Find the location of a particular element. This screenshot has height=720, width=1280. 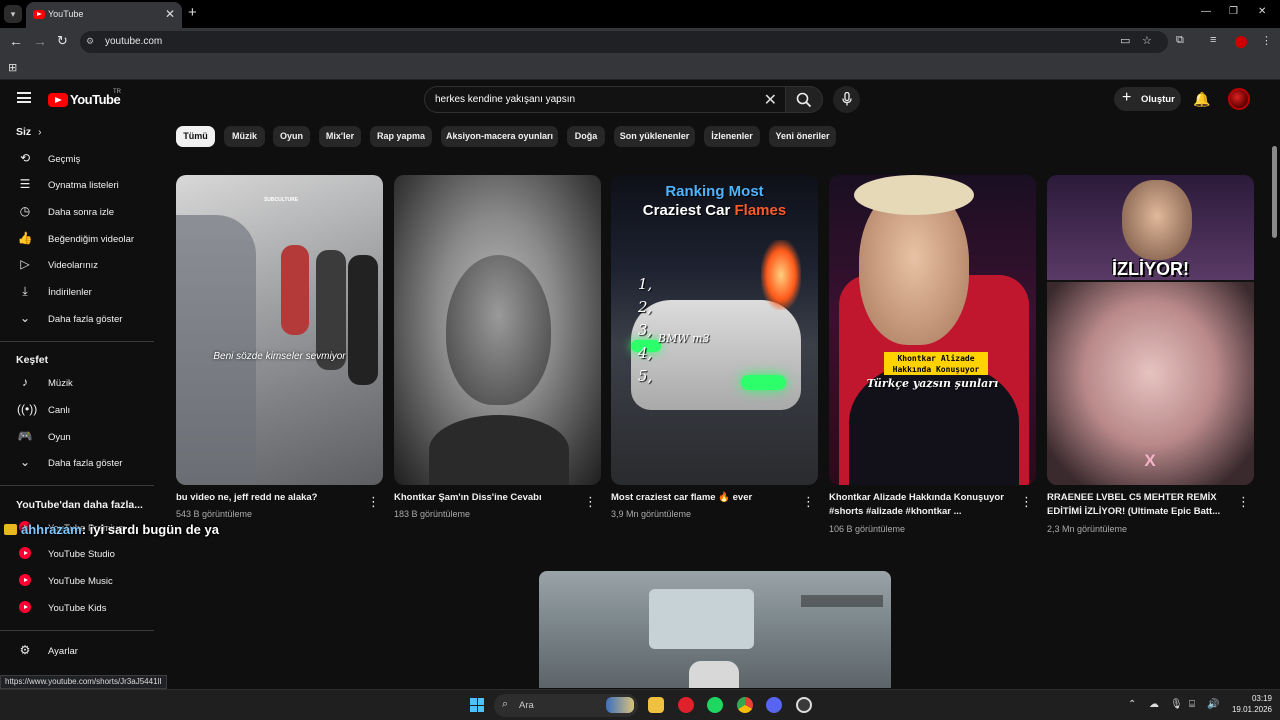

extensions-icon: ⧉ is located at coordinates (1180, 40).